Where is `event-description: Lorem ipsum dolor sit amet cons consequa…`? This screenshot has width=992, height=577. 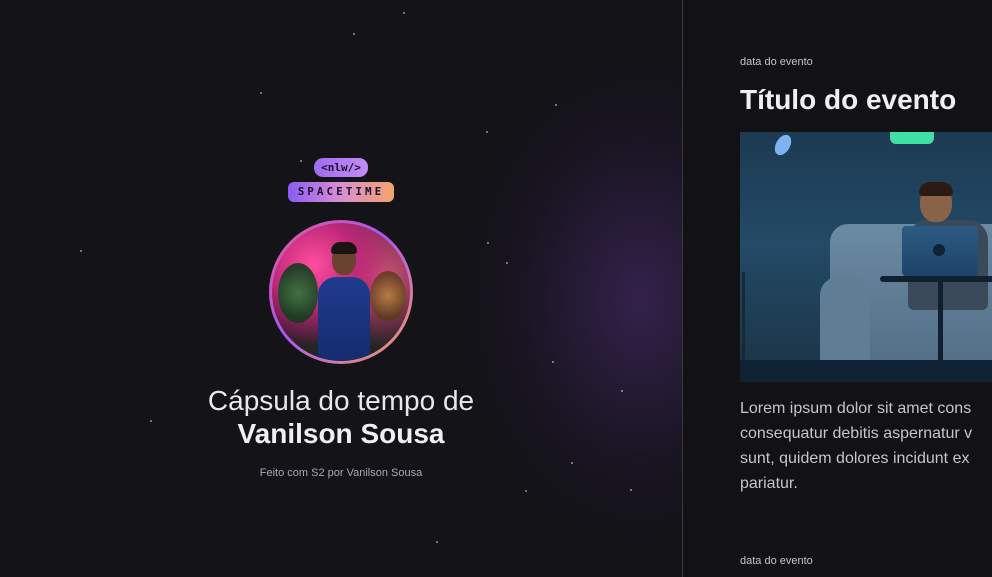 event-description: Lorem ipsum dolor sit amet cons consequa… is located at coordinates (866, 446).